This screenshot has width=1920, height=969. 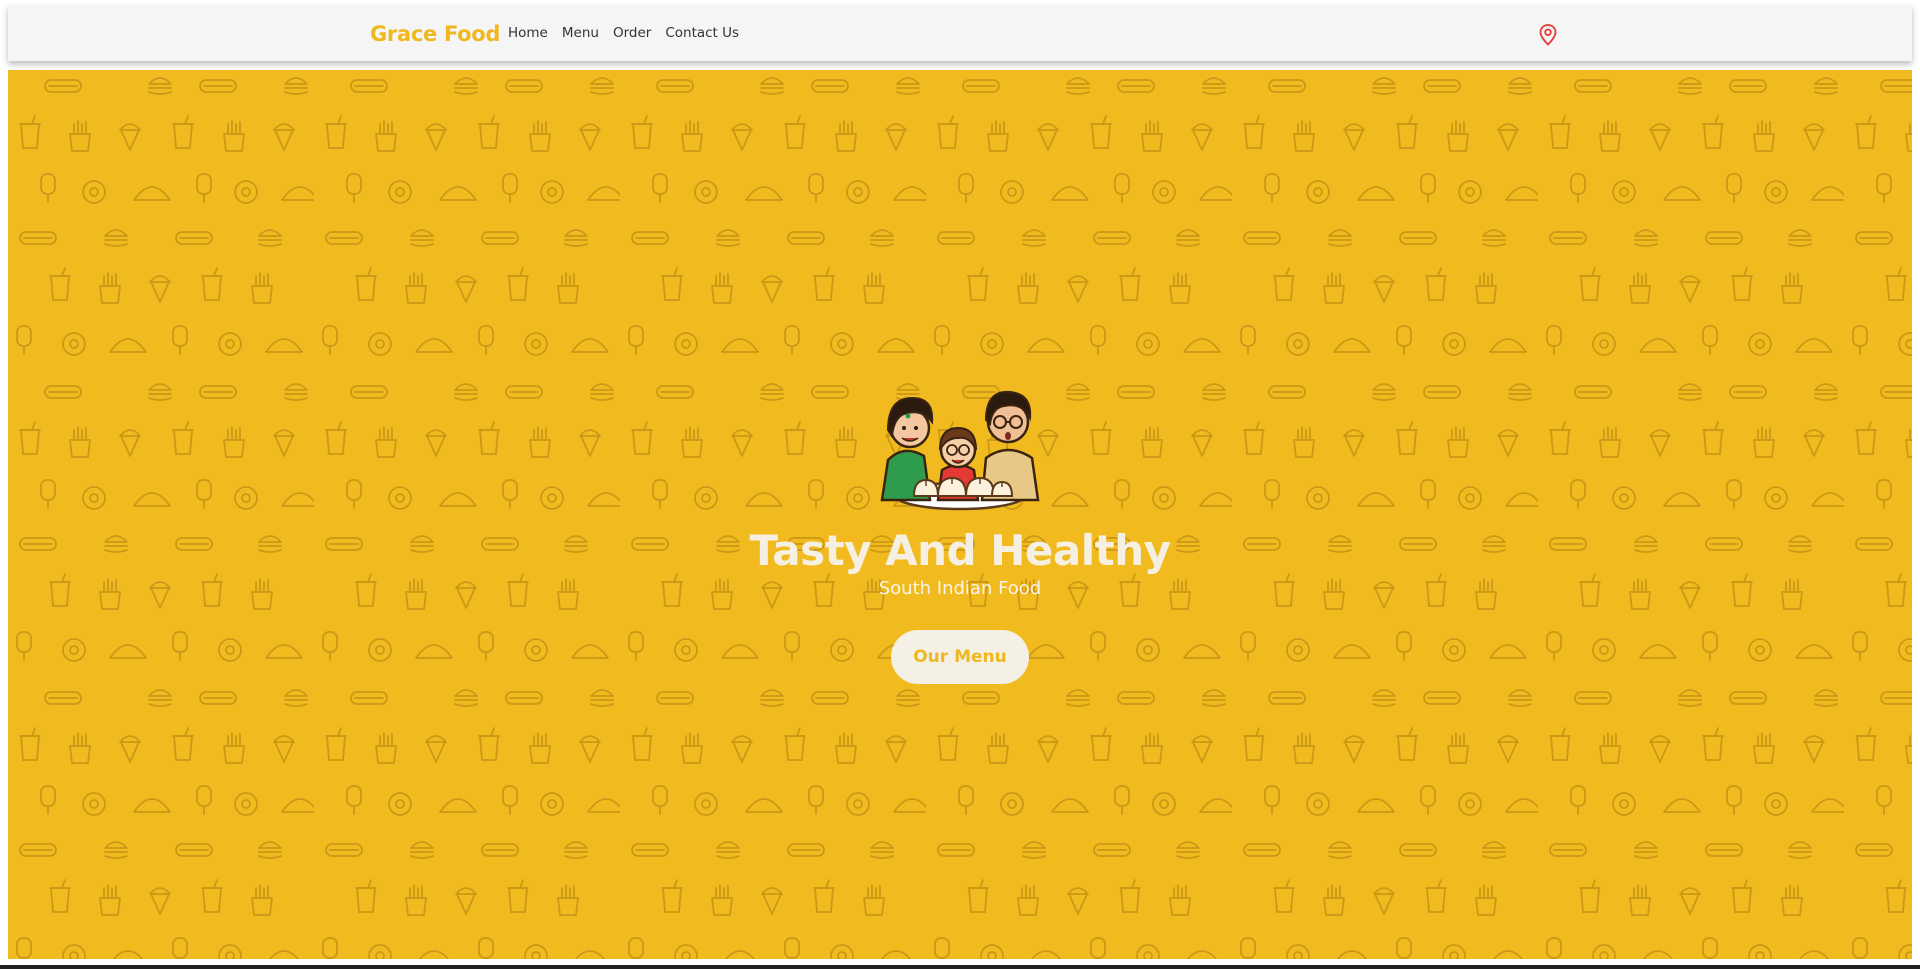 I want to click on navbar: Grace Food Home Menu Order Contact Us, so click(x=960, y=33).